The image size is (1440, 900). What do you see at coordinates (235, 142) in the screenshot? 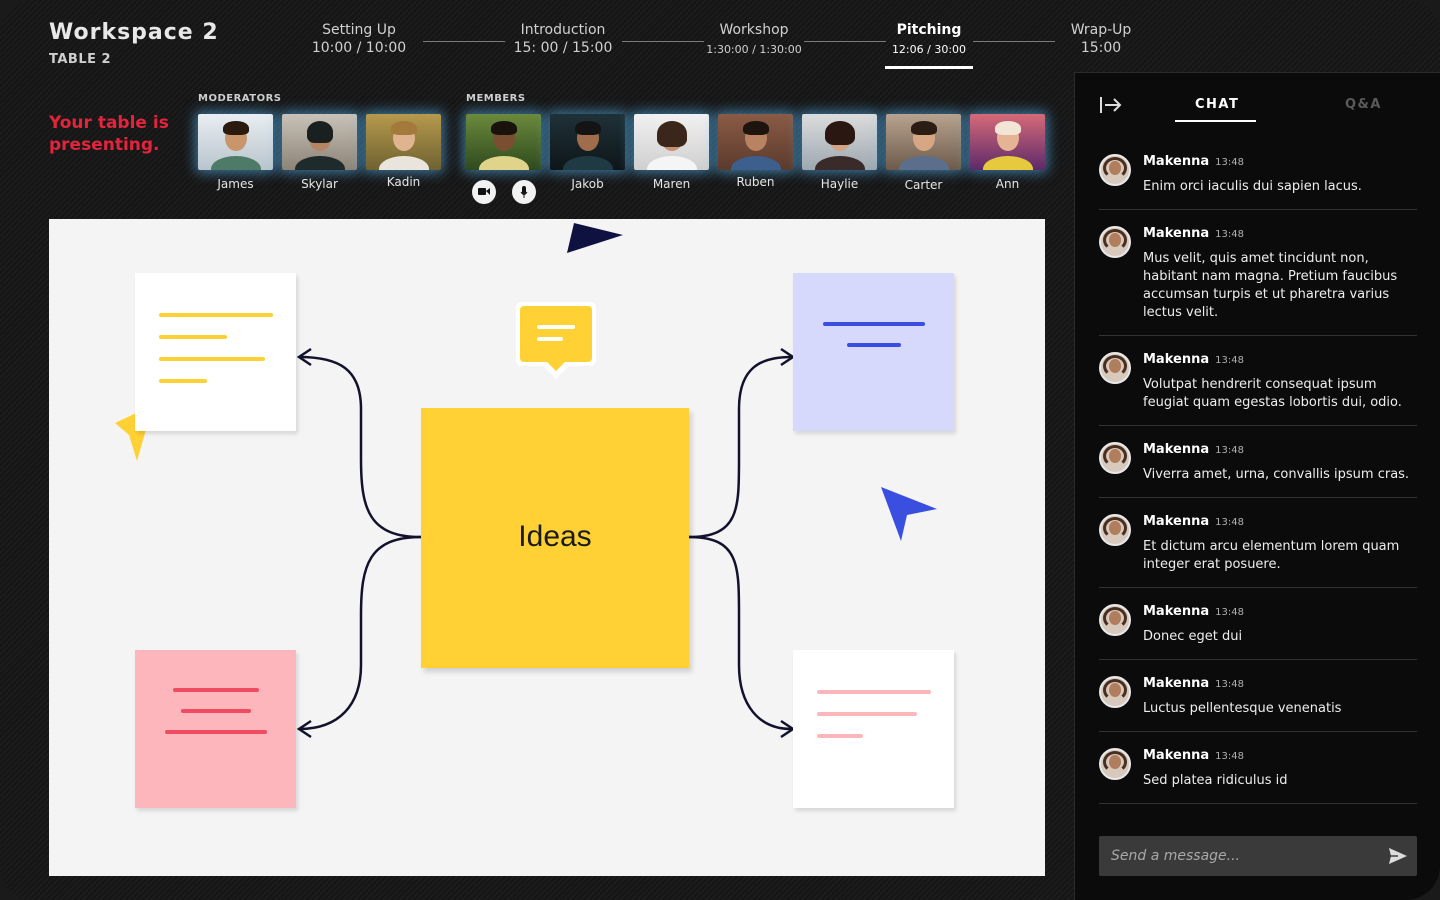
I see `video-tile-james` at bounding box center [235, 142].